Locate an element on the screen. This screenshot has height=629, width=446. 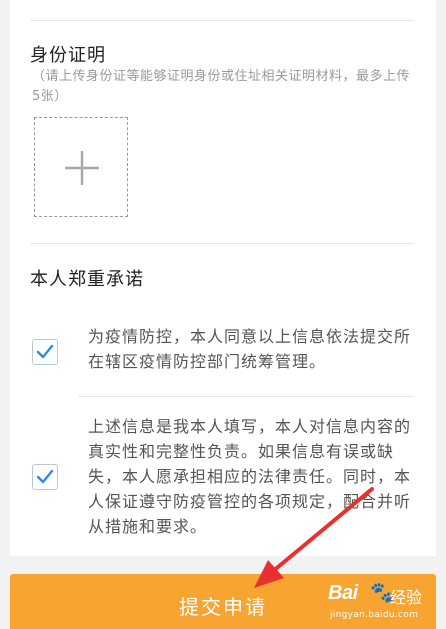
plus-icon is located at coordinates (82, 168).